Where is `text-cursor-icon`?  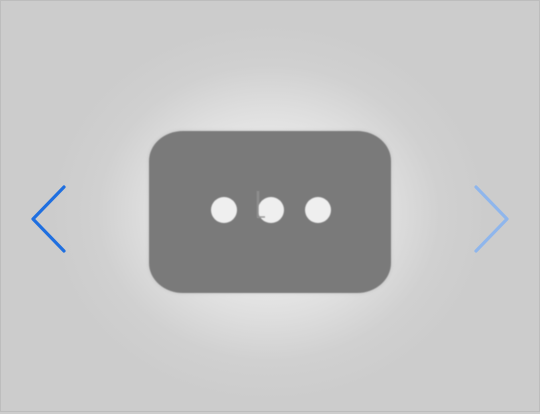 text-cursor-icon is located at coordinates (261, 204).